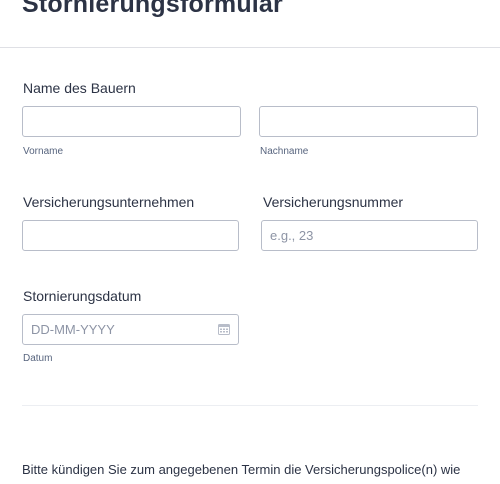  I want to click on first-name-input, so click(131, 121).